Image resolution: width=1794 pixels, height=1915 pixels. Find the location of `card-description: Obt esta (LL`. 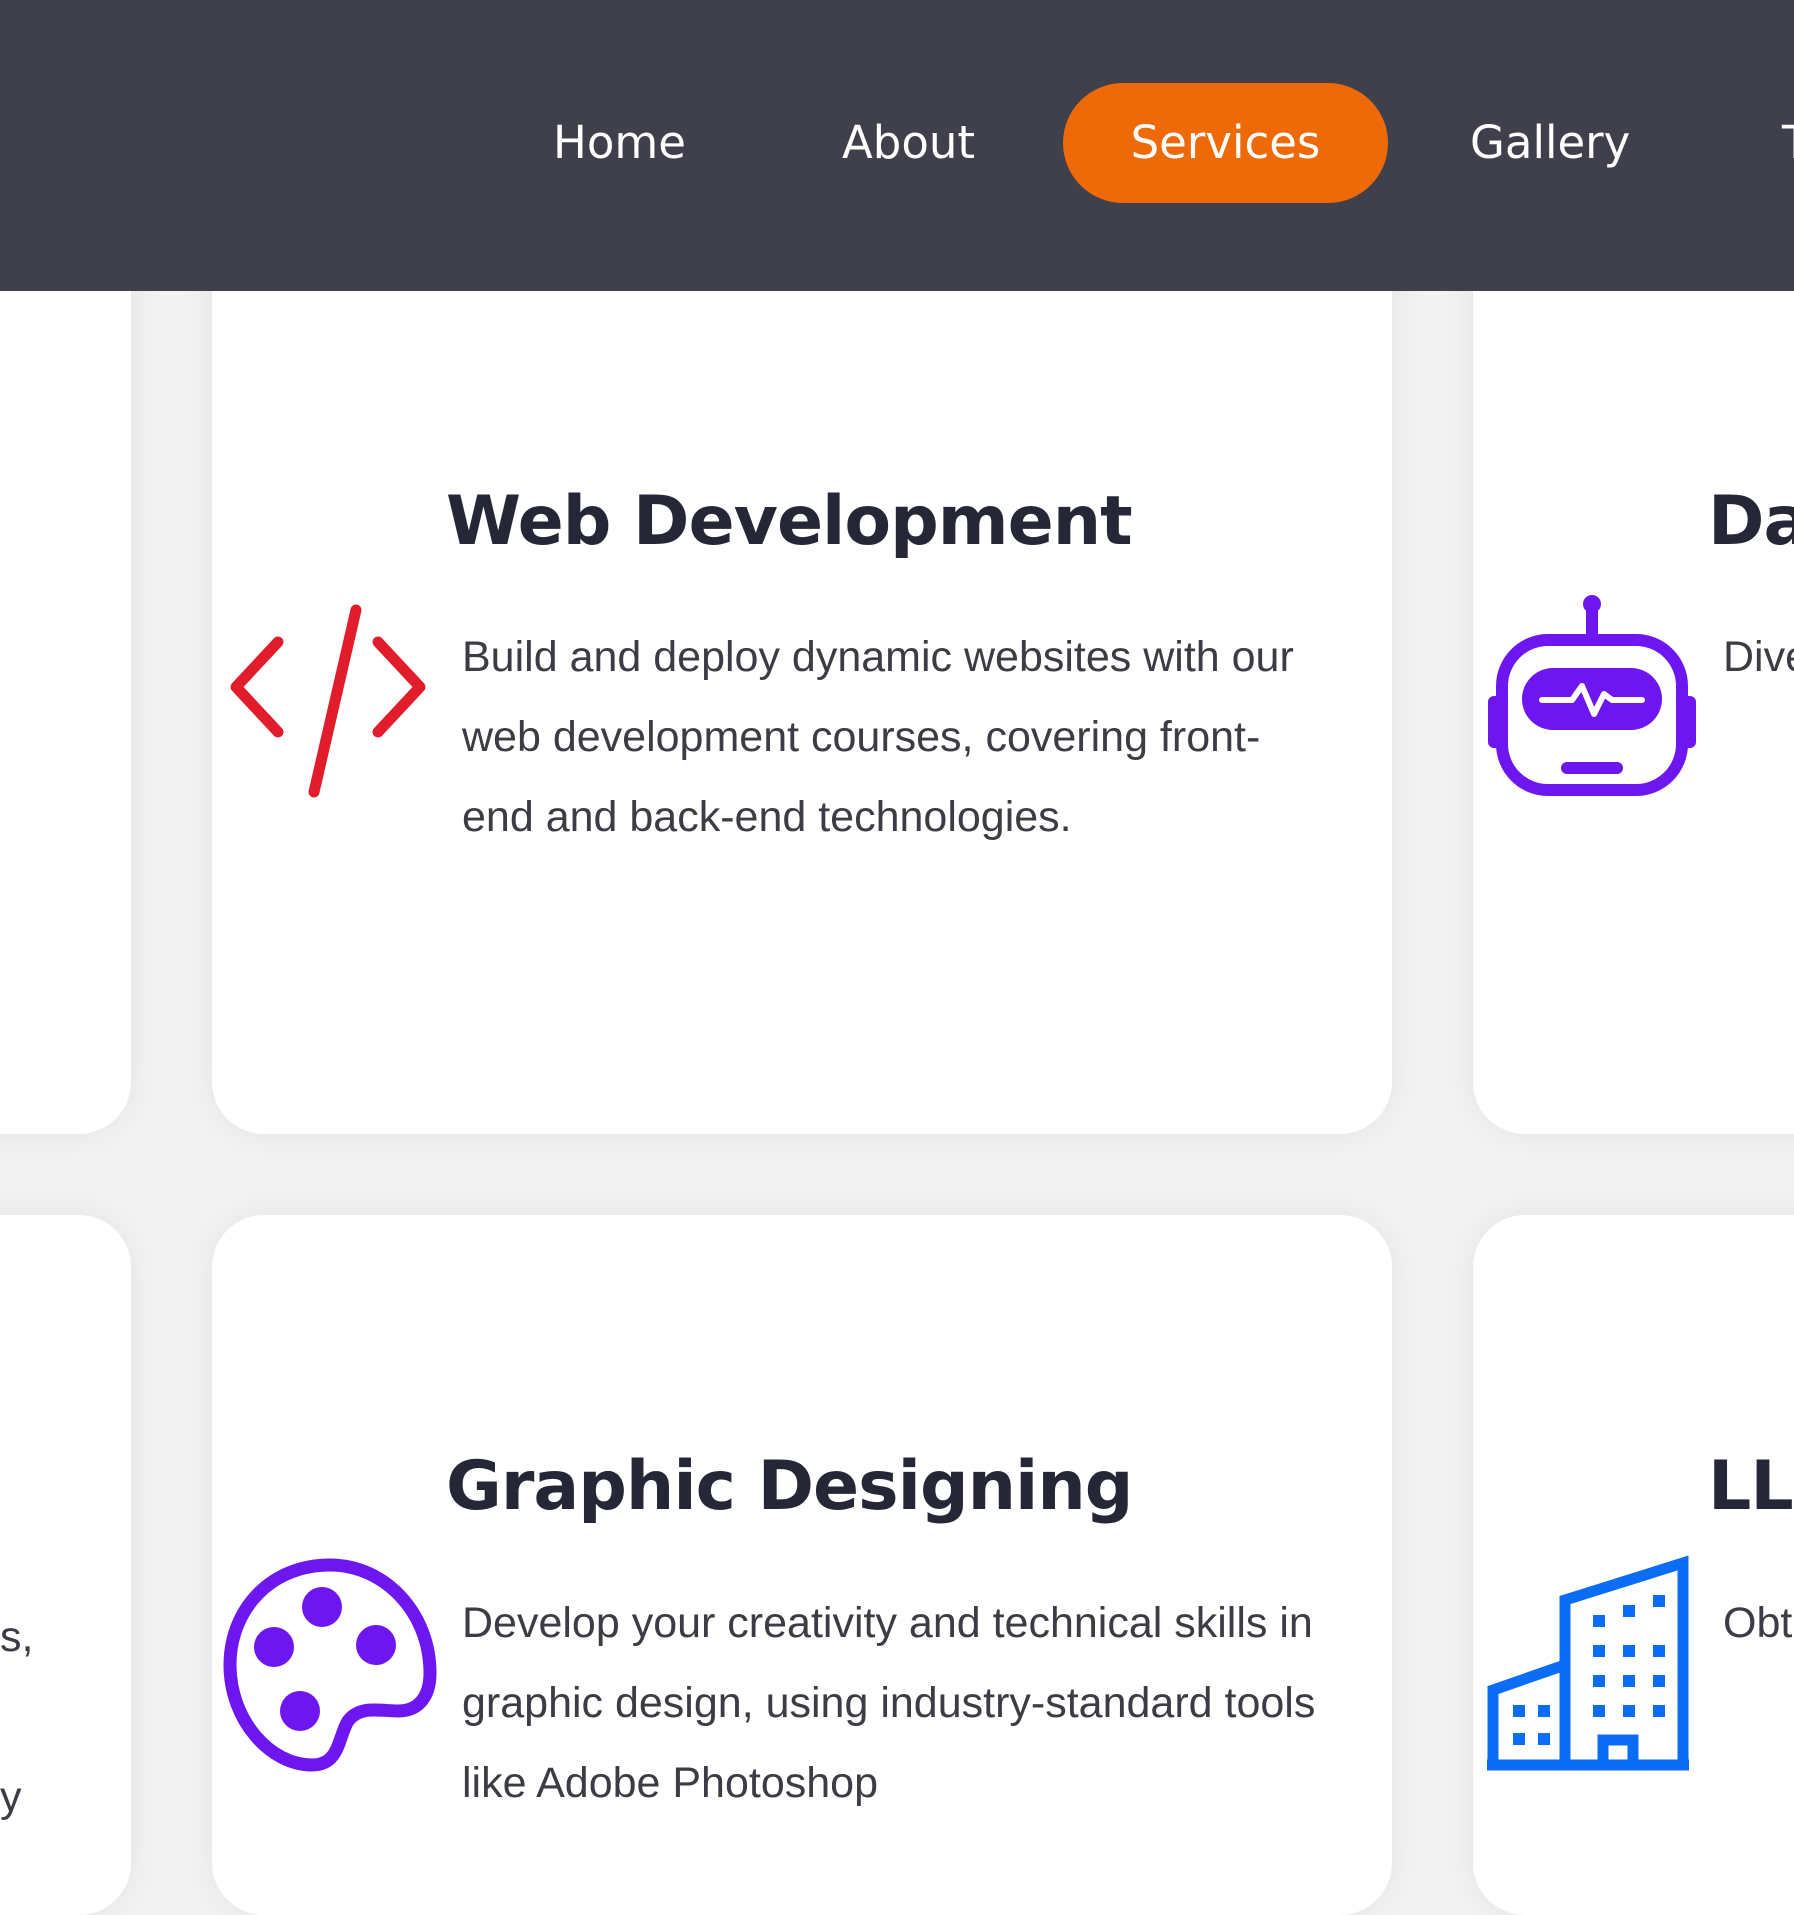

card-description: Obt esta (LL is located at coordinates (1758, 1623).